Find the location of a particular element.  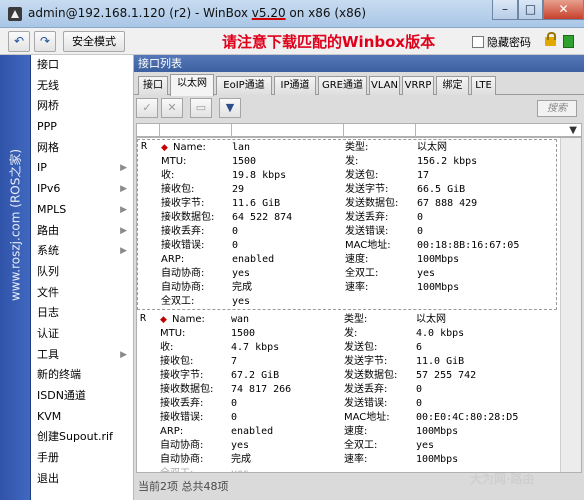

field-label: 发送数据包: is located at coordinates (371, 375).